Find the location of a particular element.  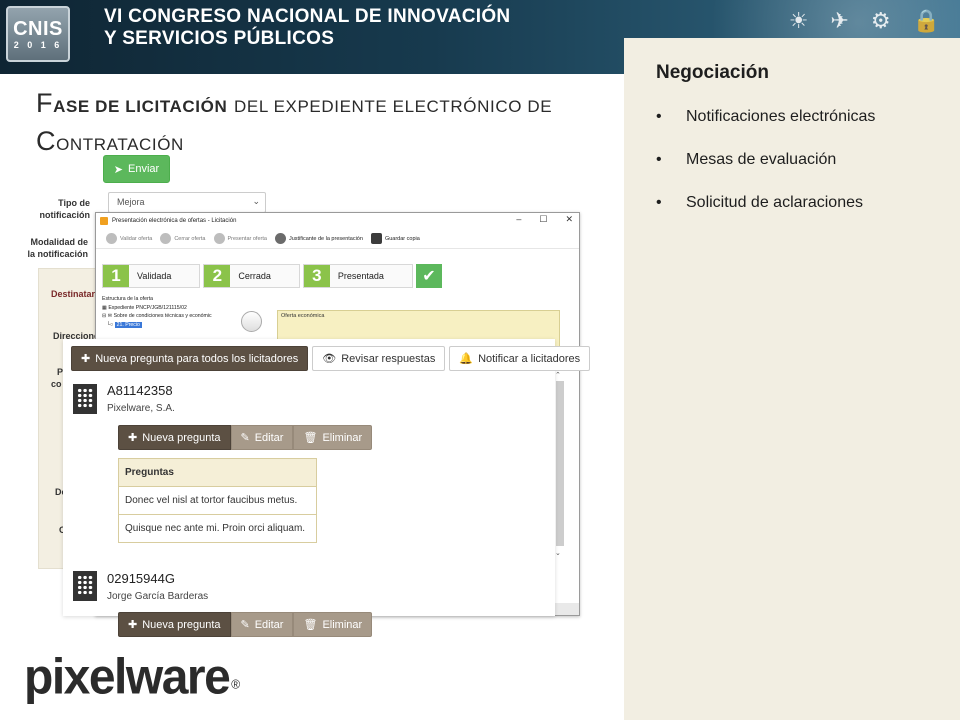

validate-offer-button: Validar oferta is located at coordinates (129, 238).